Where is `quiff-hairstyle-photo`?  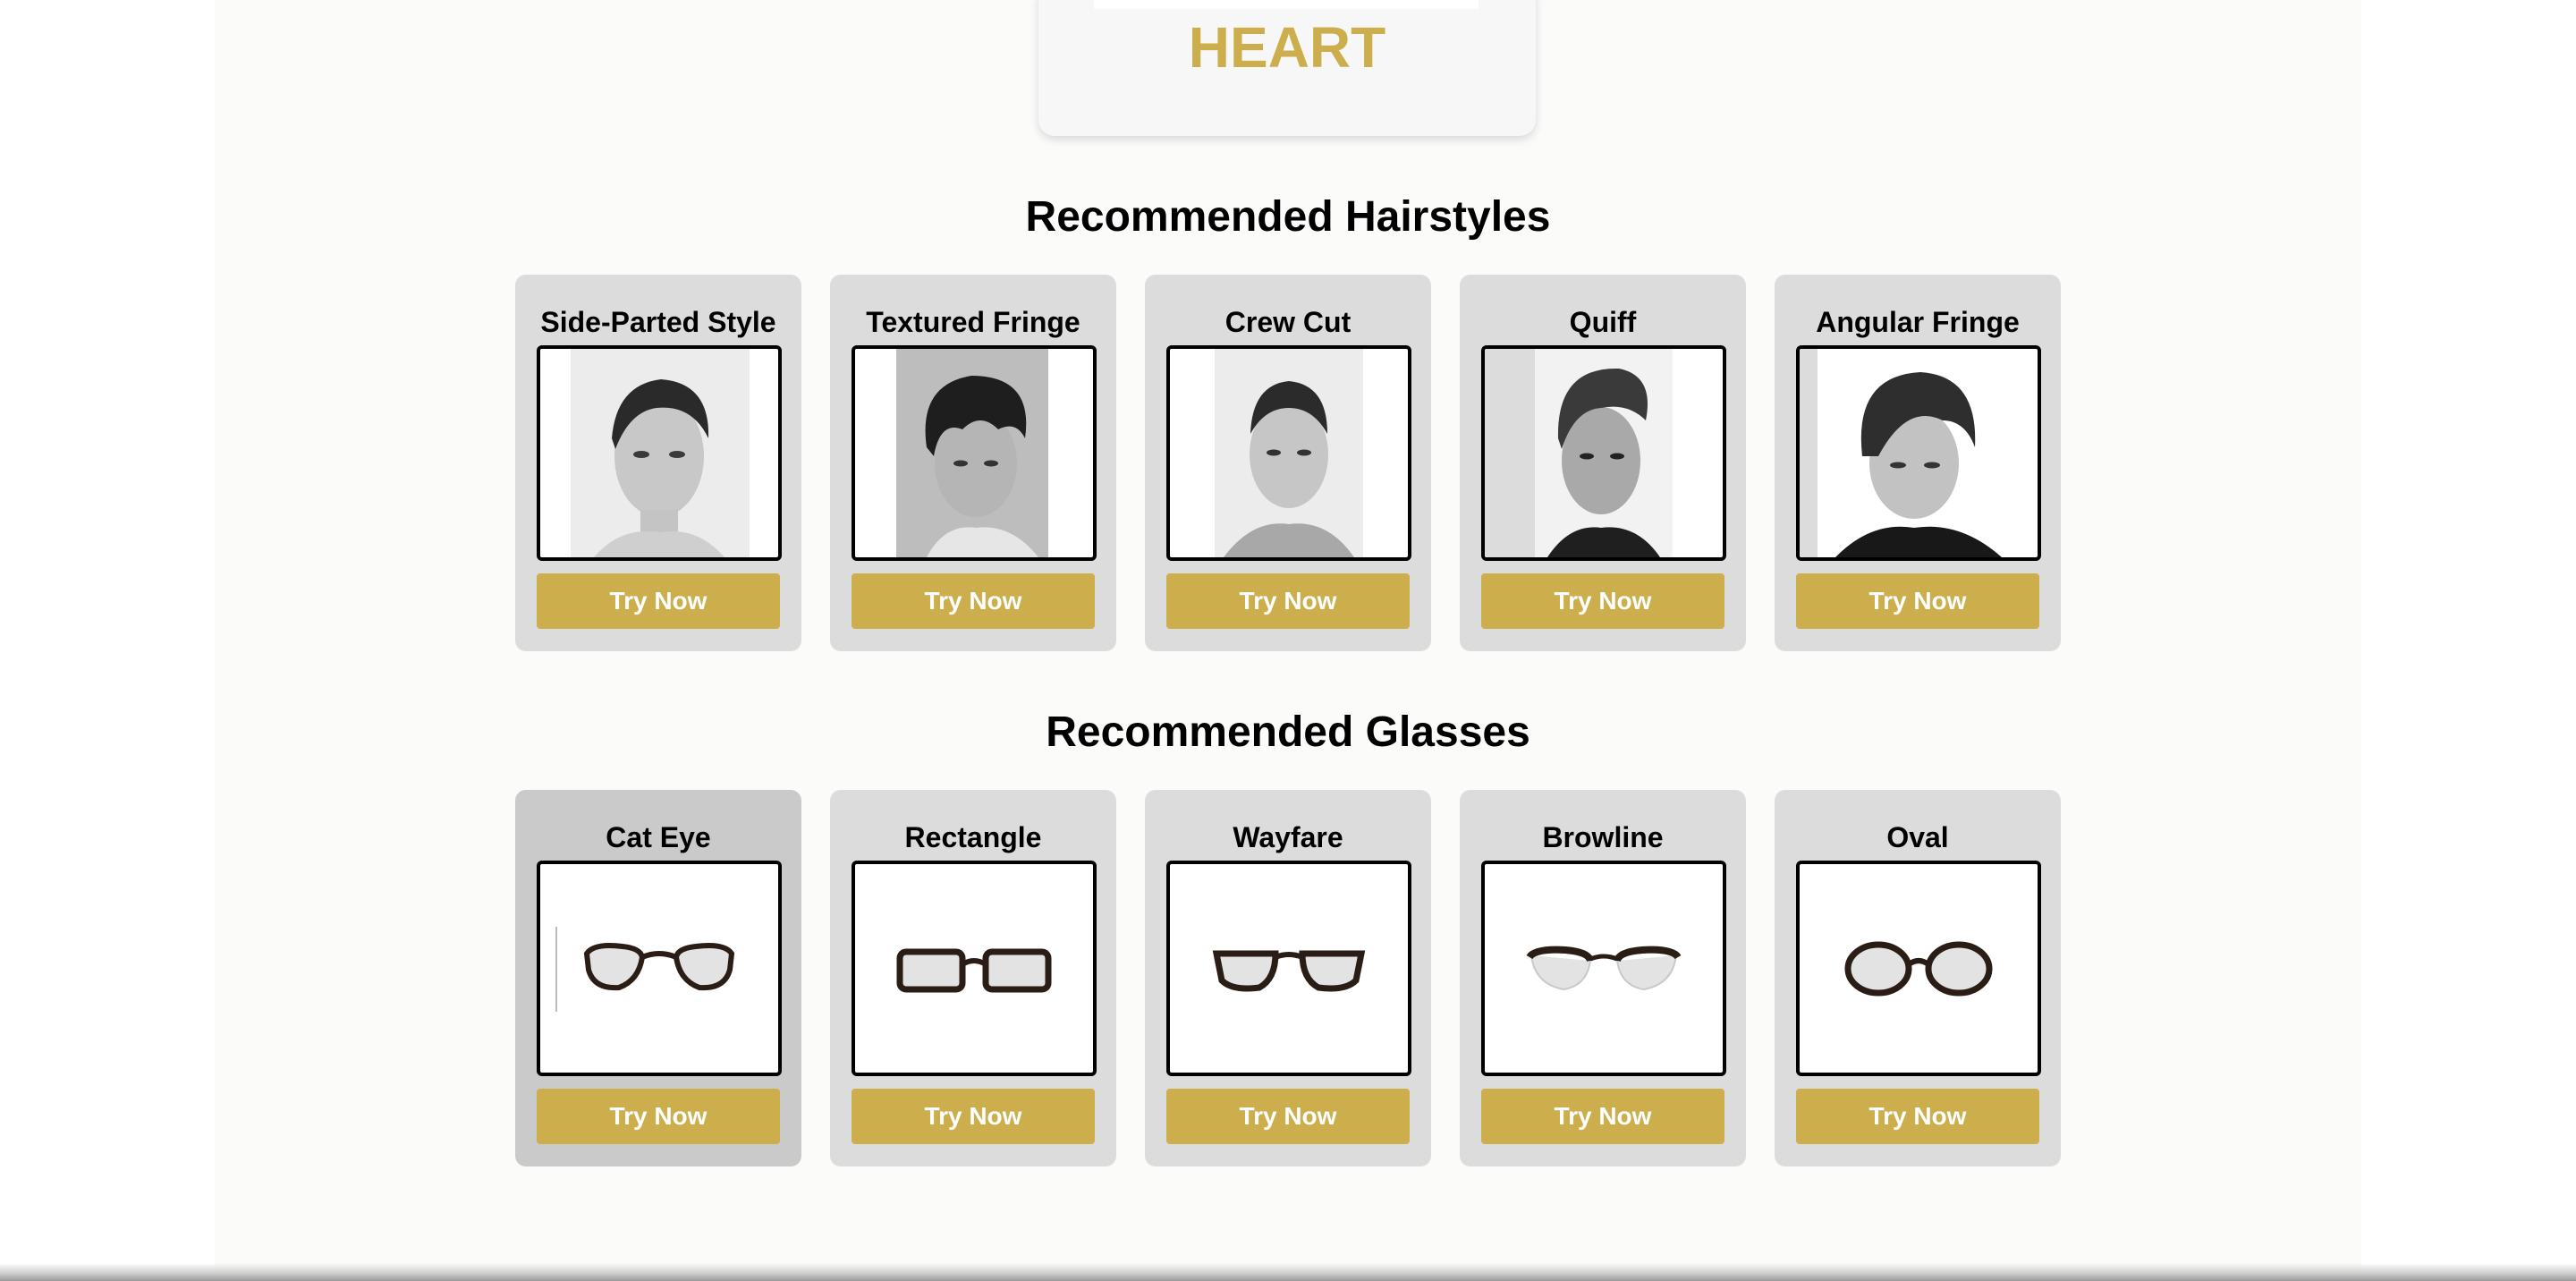 quiff-hairstyle-photo is located at coordinates (1603, 453).